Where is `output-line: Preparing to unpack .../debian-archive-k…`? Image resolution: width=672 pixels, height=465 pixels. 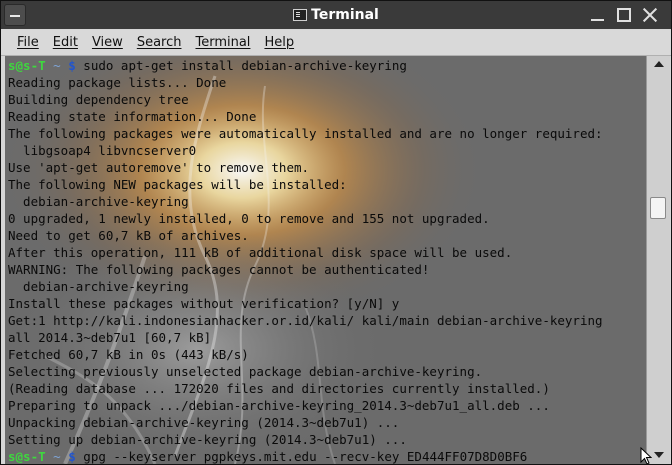
output-line: Preparing to unpack .../debian-archive-k… is located at coordinates (279, 405).